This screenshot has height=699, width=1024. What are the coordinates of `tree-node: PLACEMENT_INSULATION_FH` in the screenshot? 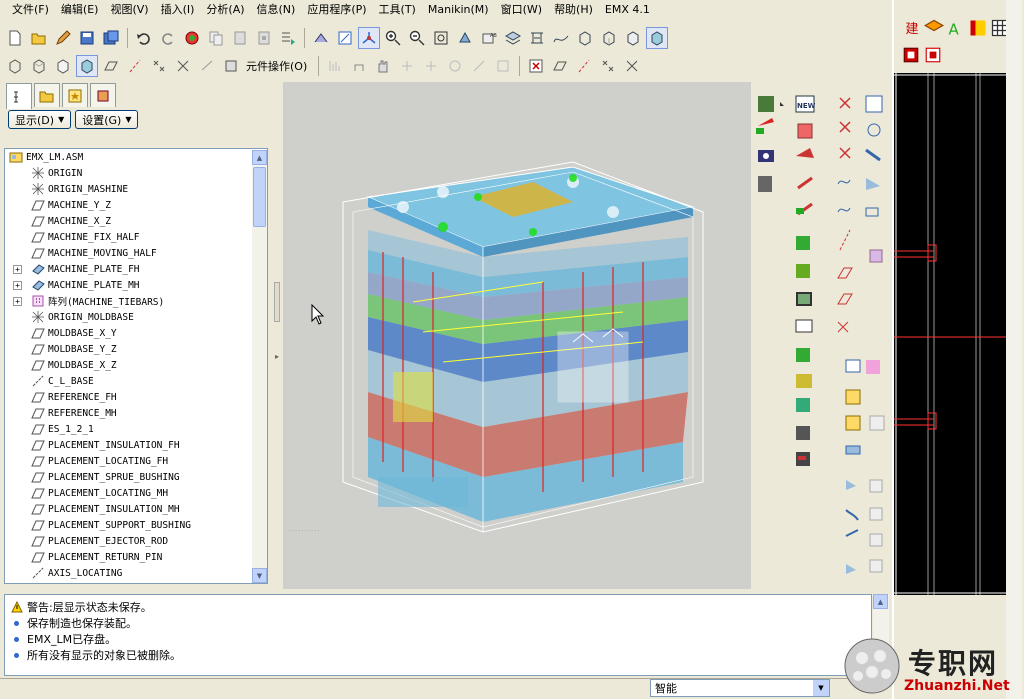 It's located at (136, 445).